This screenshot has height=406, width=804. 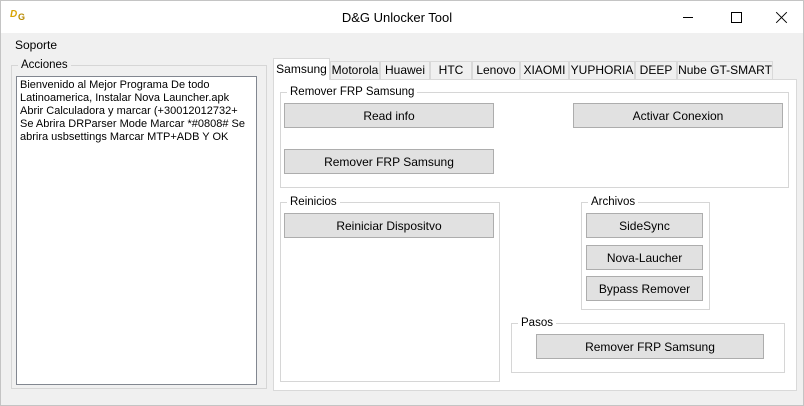 What do you see at coordinates (496, 70) in the screenshot?
I see `tab-lenovo: Lenovo` at bounding box center [496, 70].